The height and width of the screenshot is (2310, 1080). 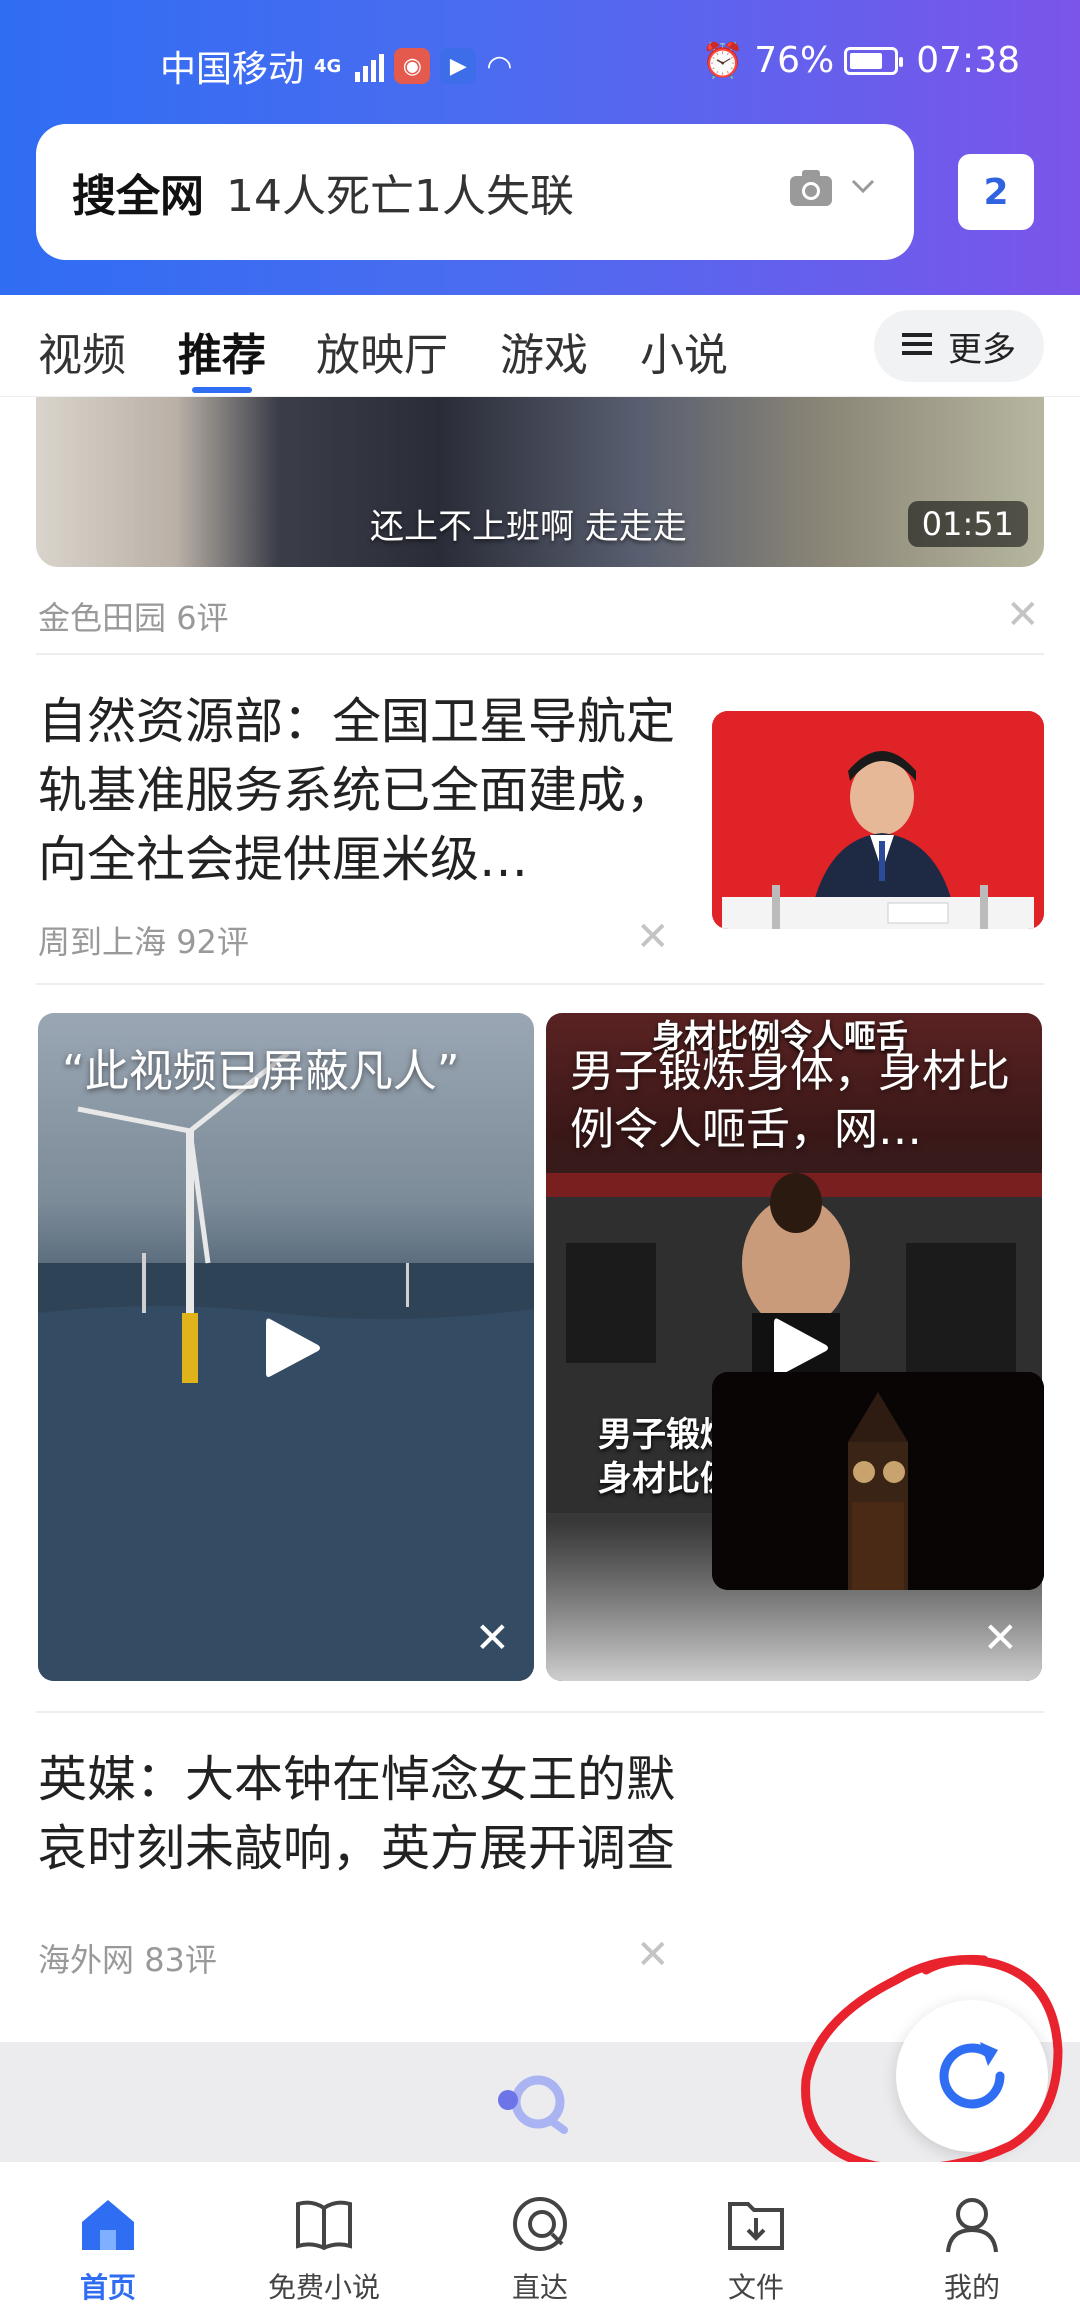 I want to click on play-icon, so click(x=291, y=1348).